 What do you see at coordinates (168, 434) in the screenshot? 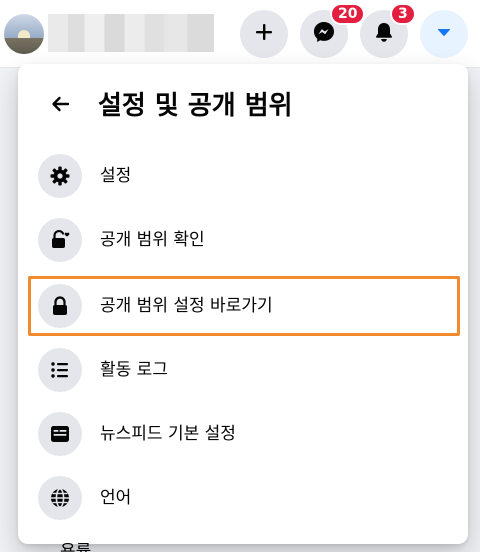
I see `menu-item-label: 뉴스피드 기본 설정` at bounding box center [168, 434].